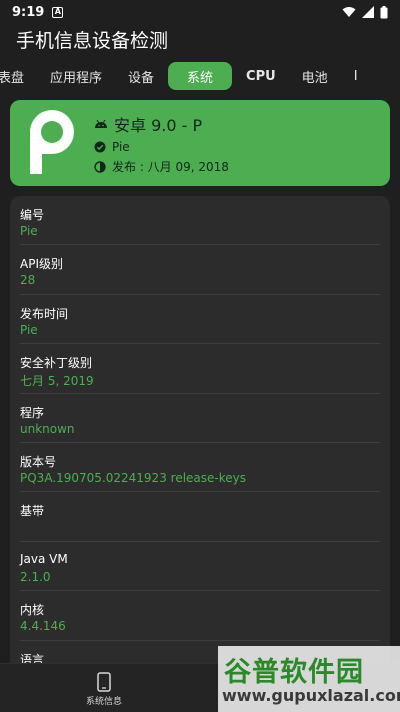 The height and width of the screenshot is (712, 400). Describe the element at coordinates (76, 76) in the screenshot. I see `tab-apps: 应用程序` at that location.